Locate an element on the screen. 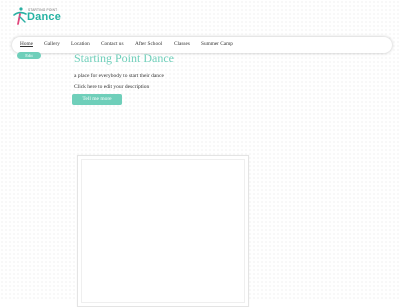 The height and width of the screenshot is (307, 400). nav-item-classes: Classes is located at coordinates (182, 44).